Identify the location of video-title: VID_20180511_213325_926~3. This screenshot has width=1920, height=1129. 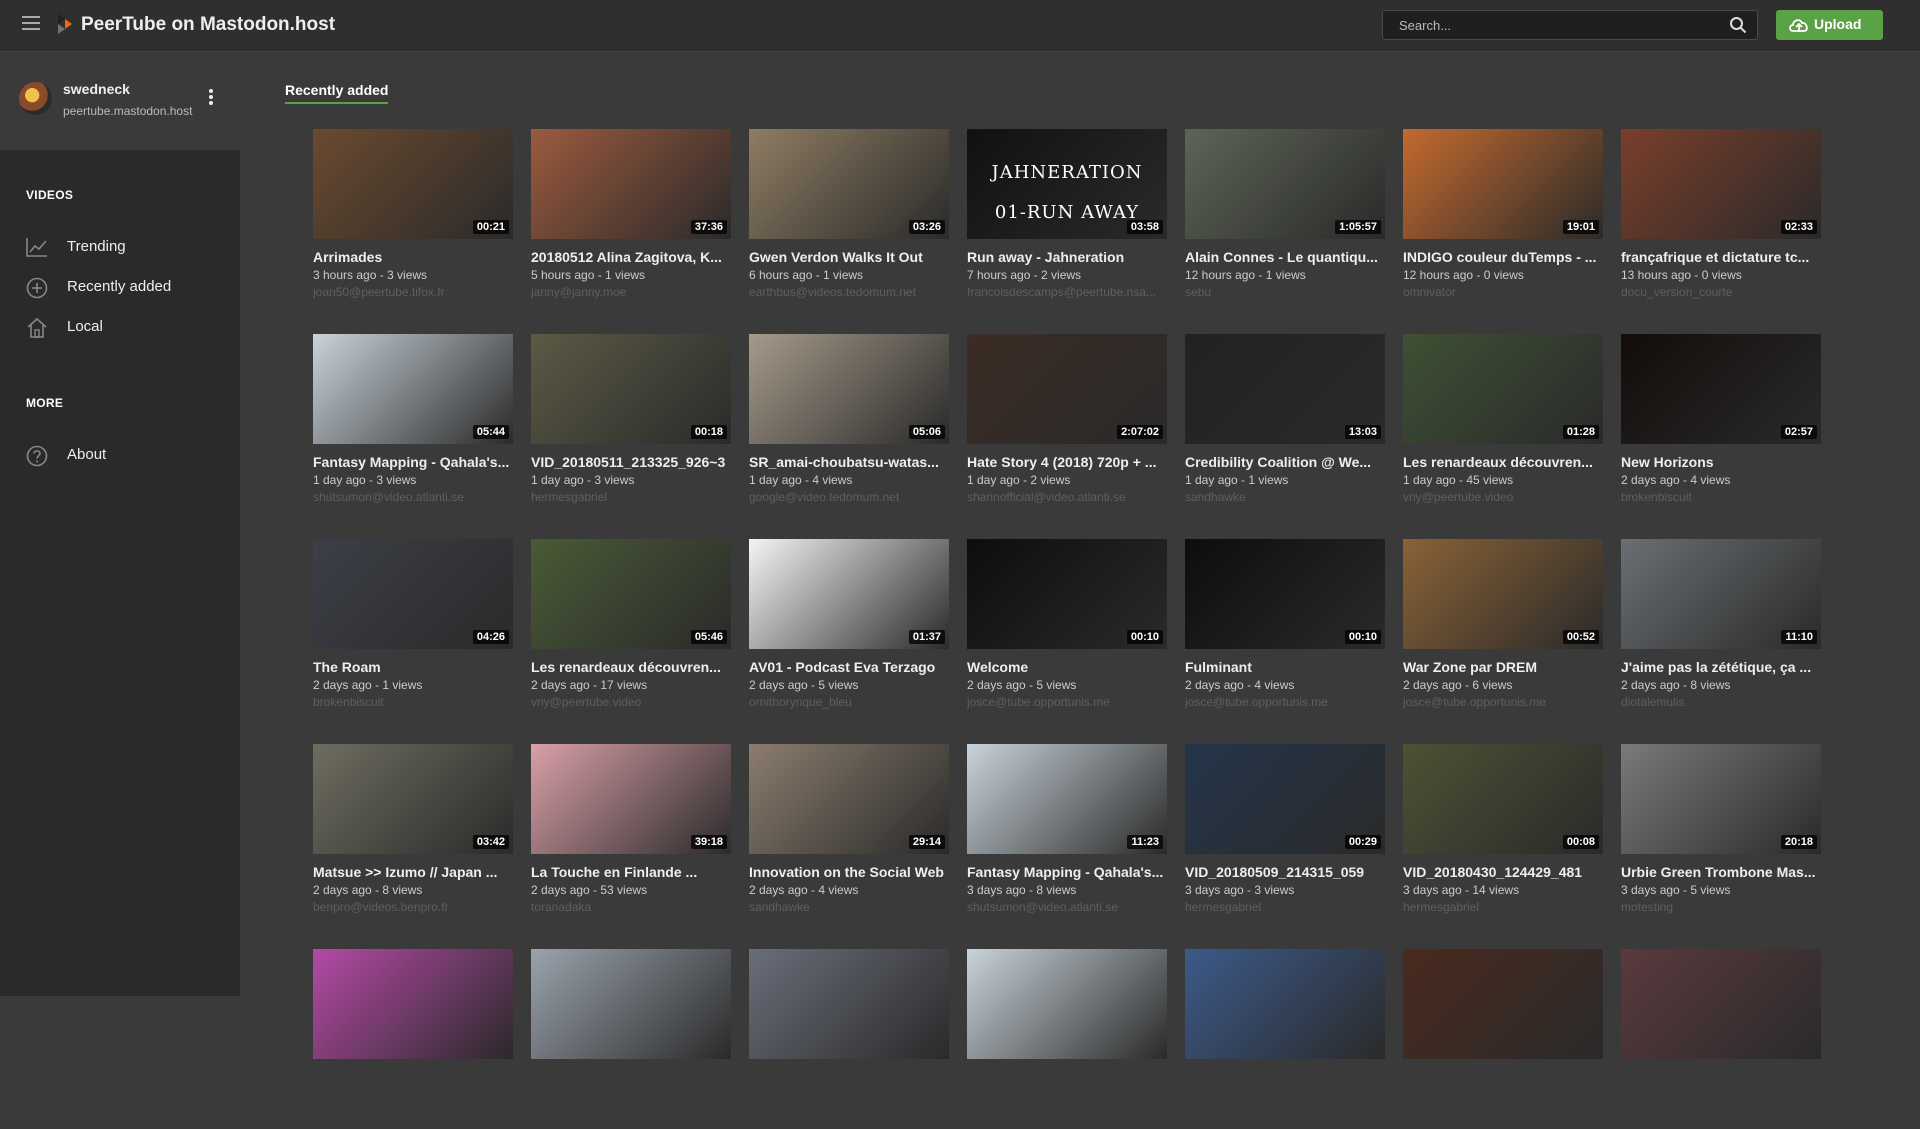
(631, 462).